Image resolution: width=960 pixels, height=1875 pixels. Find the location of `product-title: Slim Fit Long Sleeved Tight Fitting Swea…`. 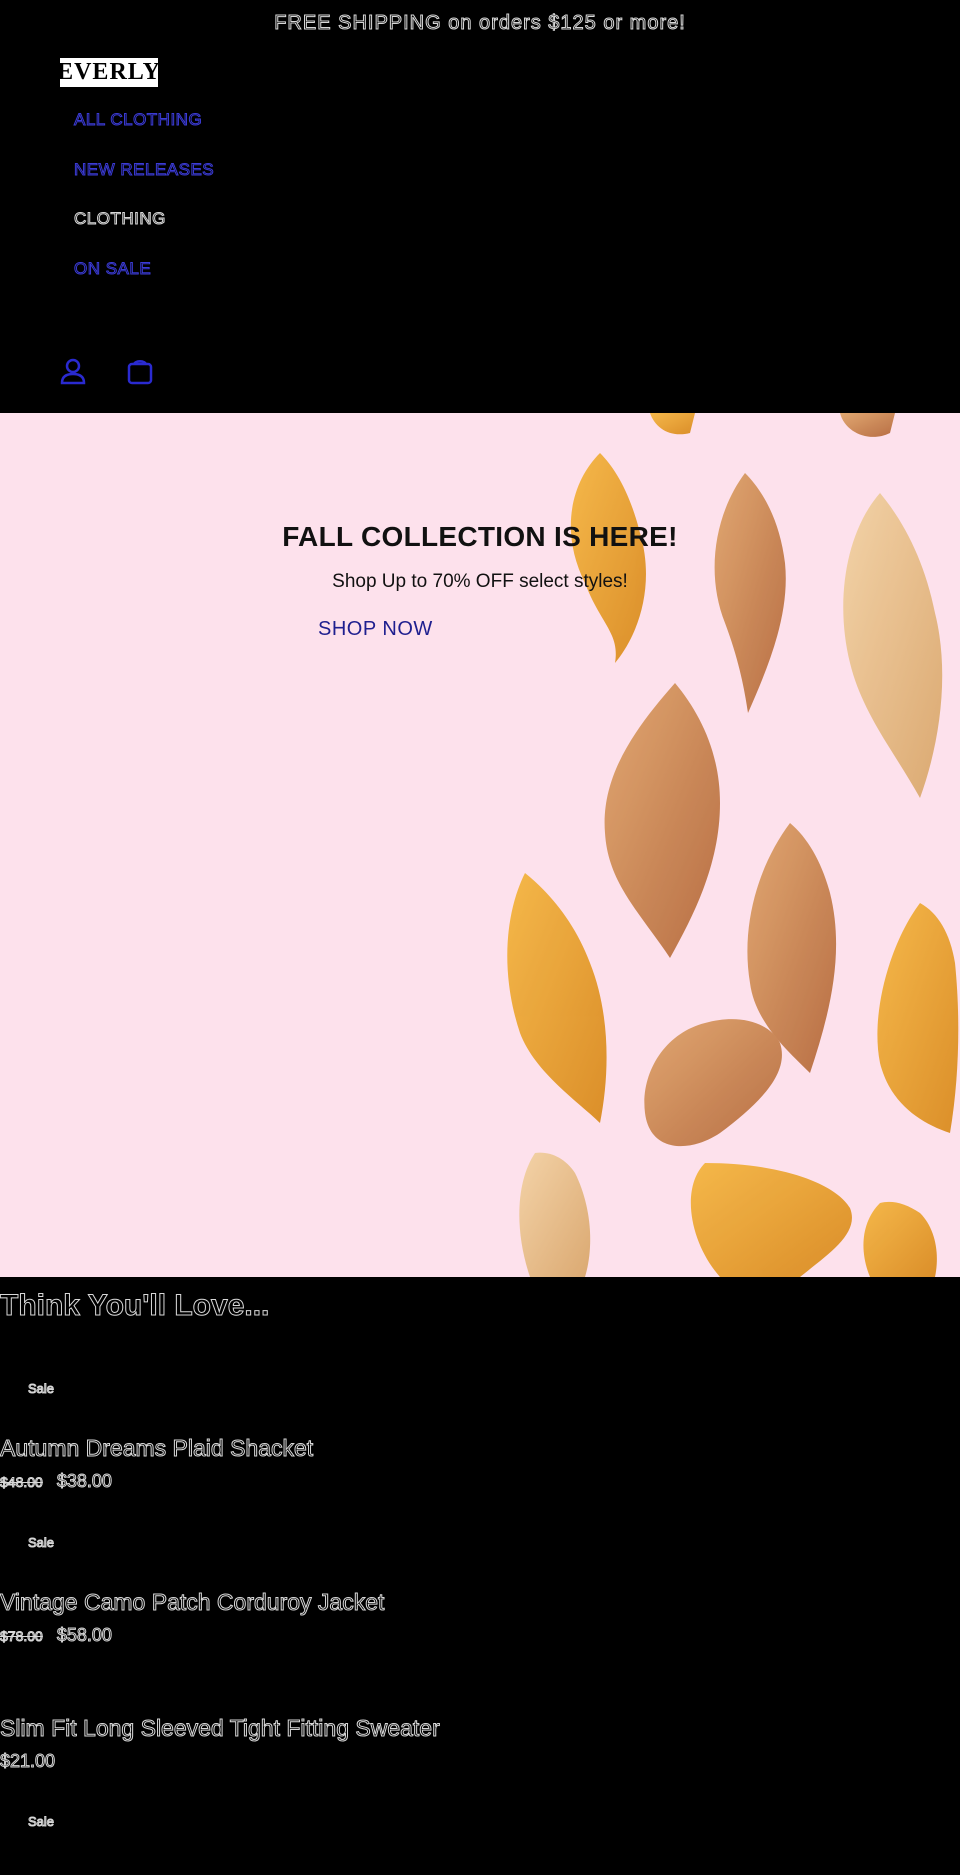

product-title: Slim Fit Long Sleeved Tight Fitting Swea… is located at coordinates (220, 1728).